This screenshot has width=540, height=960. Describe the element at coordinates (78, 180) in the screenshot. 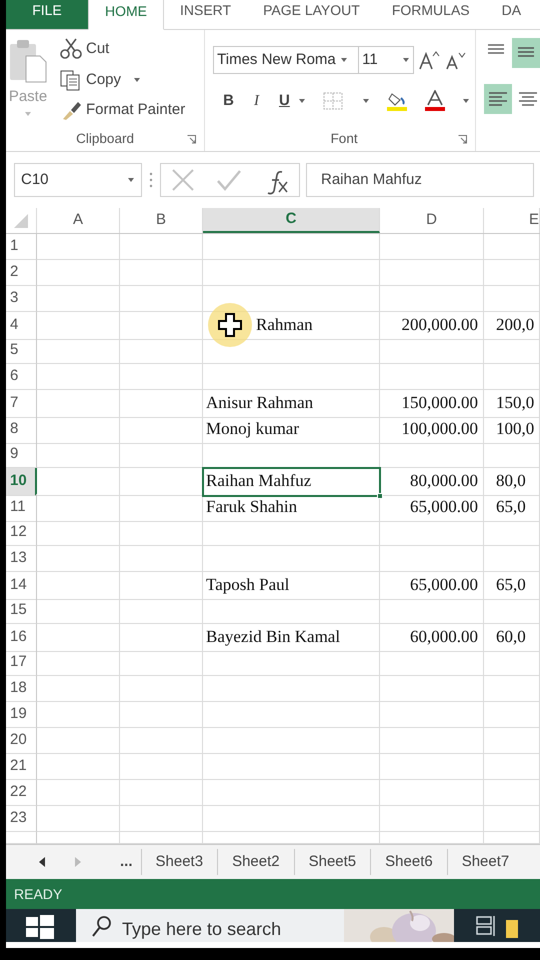

I see `name-box: C10` at that location.